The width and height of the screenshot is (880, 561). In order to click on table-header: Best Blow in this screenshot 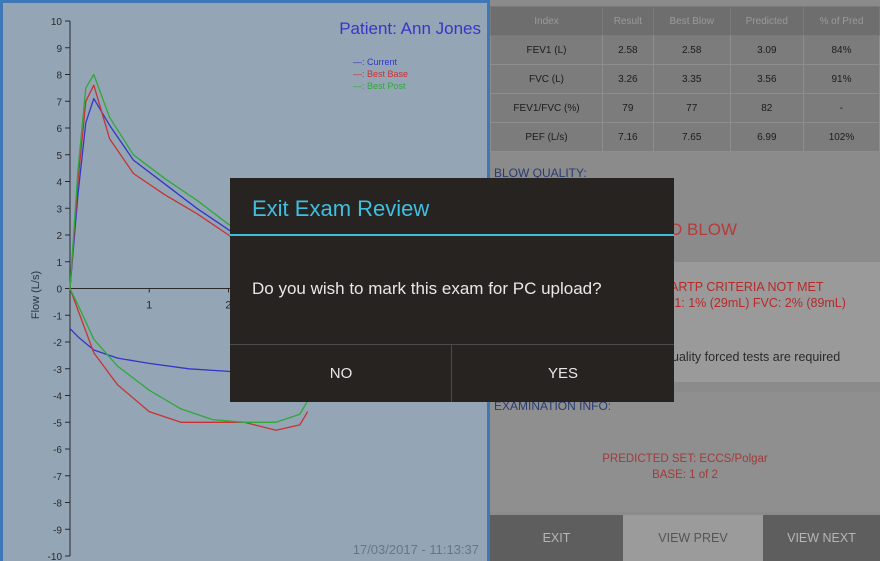, I will do `click(691, 21)`.